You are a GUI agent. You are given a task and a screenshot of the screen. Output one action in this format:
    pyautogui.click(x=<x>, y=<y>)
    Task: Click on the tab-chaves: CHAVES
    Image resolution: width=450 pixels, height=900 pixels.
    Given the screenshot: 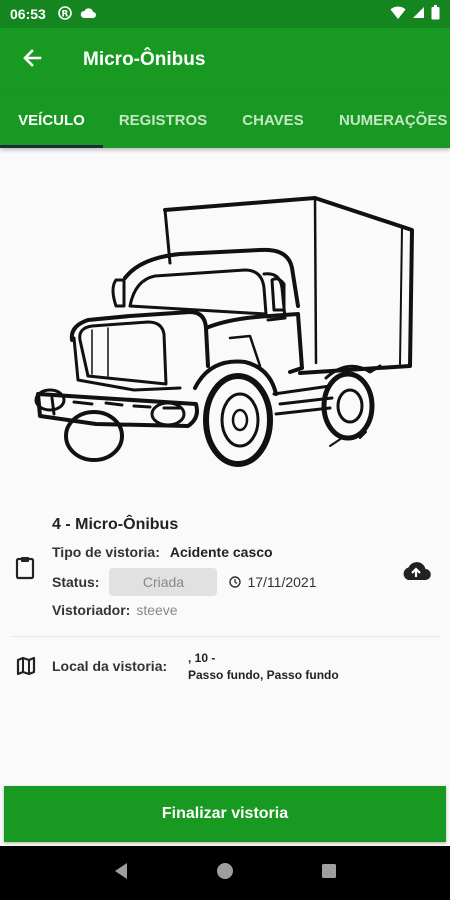 What is the action you would take?
    pyautogui.click(x=273, y=120)
    